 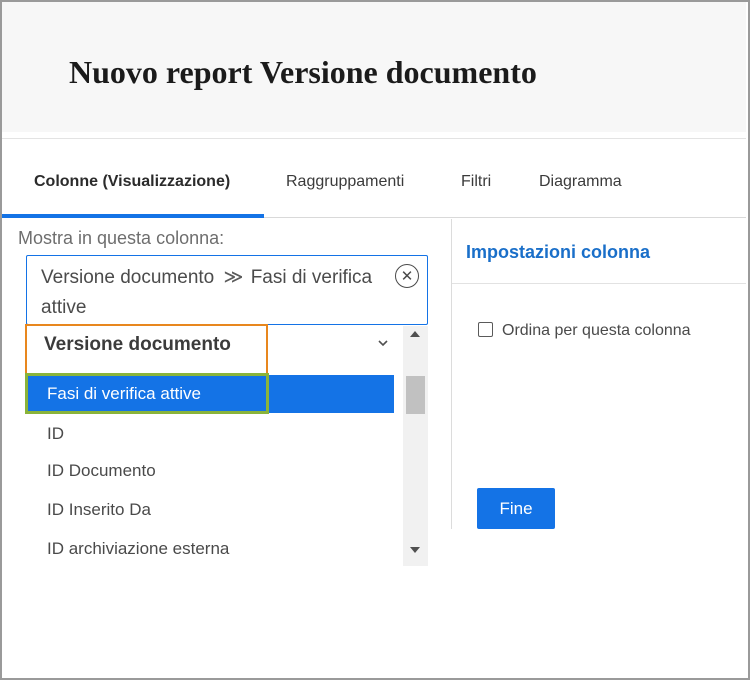 I want to click on active-tab-indicator, so click(x=133, y=216).